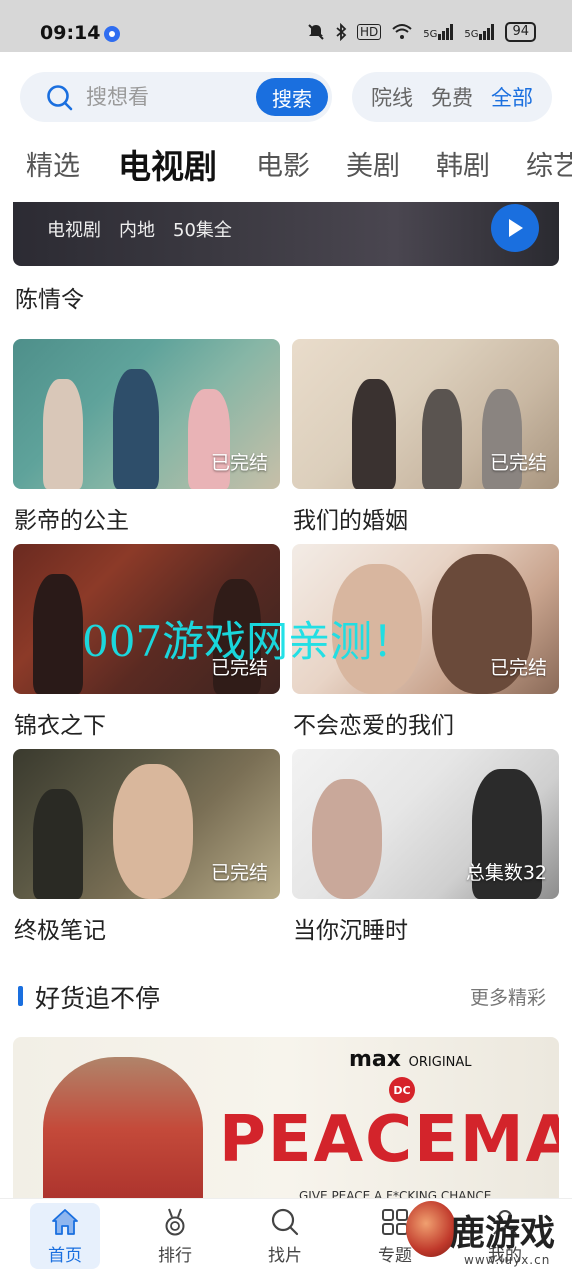  What do you see at coordinates (373, 163) in the screenshot?
I see `tab-us-drama: 美剧` at bounding box center [373, 163].